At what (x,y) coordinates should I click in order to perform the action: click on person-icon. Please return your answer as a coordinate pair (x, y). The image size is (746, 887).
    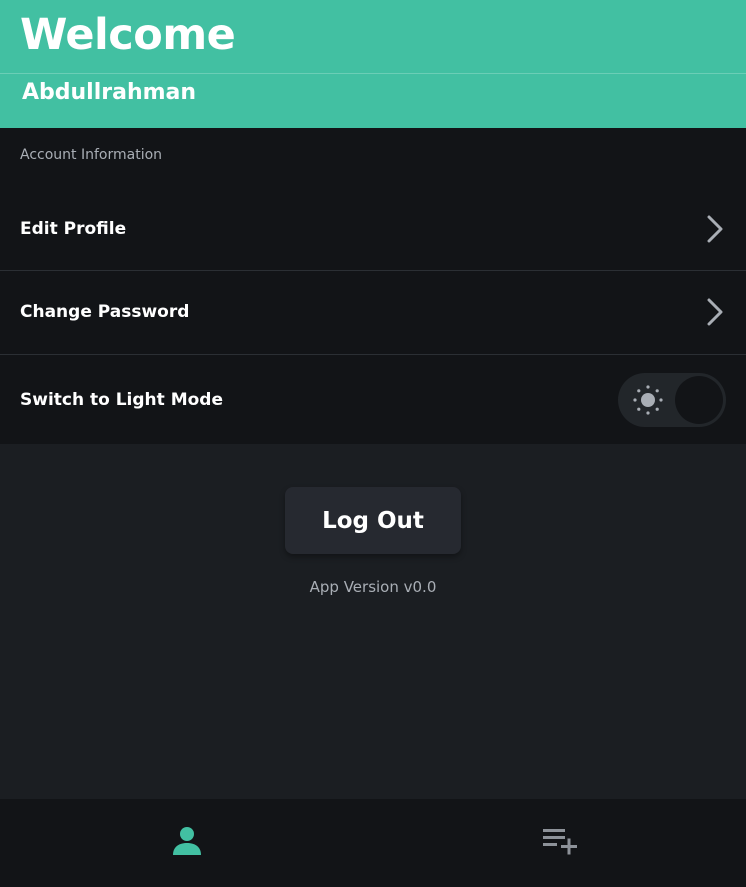
    Looking at the image, I should click on (187, 843).